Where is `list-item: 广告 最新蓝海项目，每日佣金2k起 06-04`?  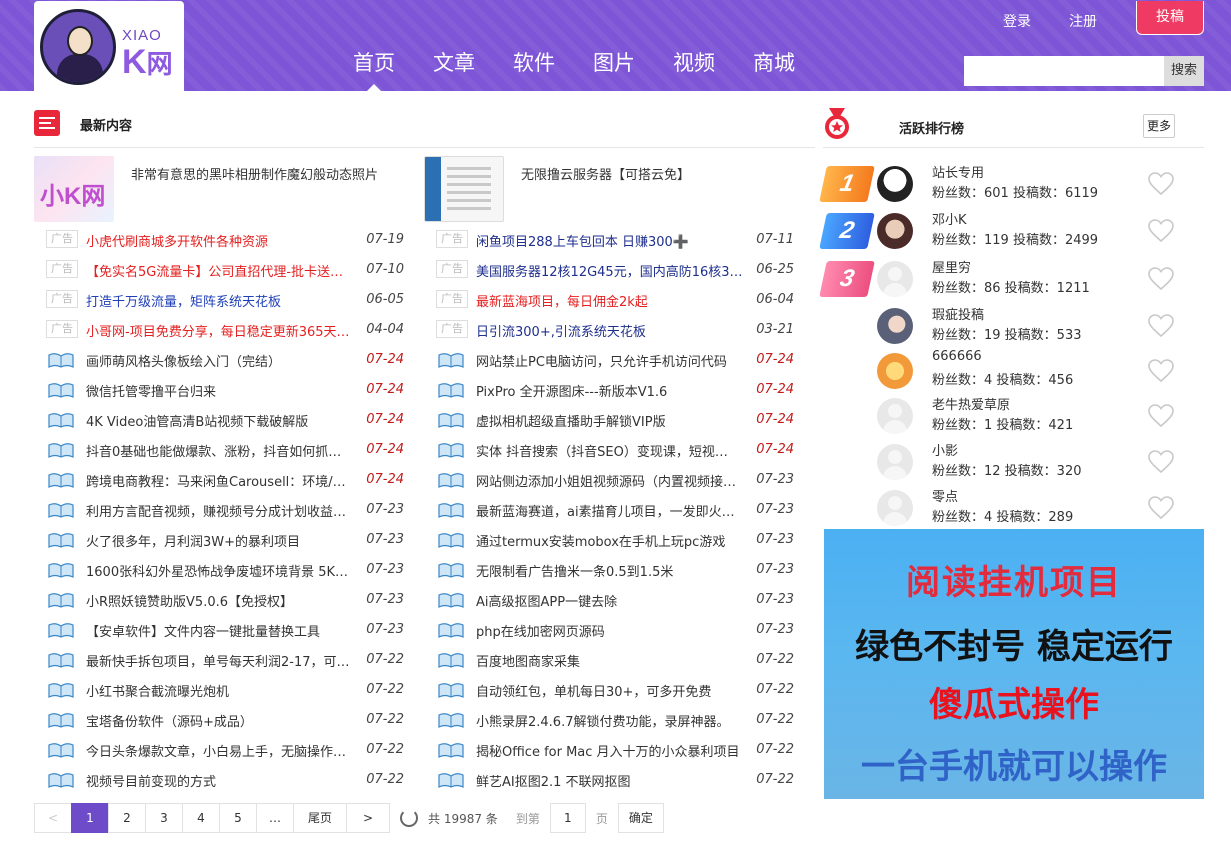 list-item: 广告 最新蓝海项目，每日佣金2k起 06-04 is located at coordinates (609, 299).